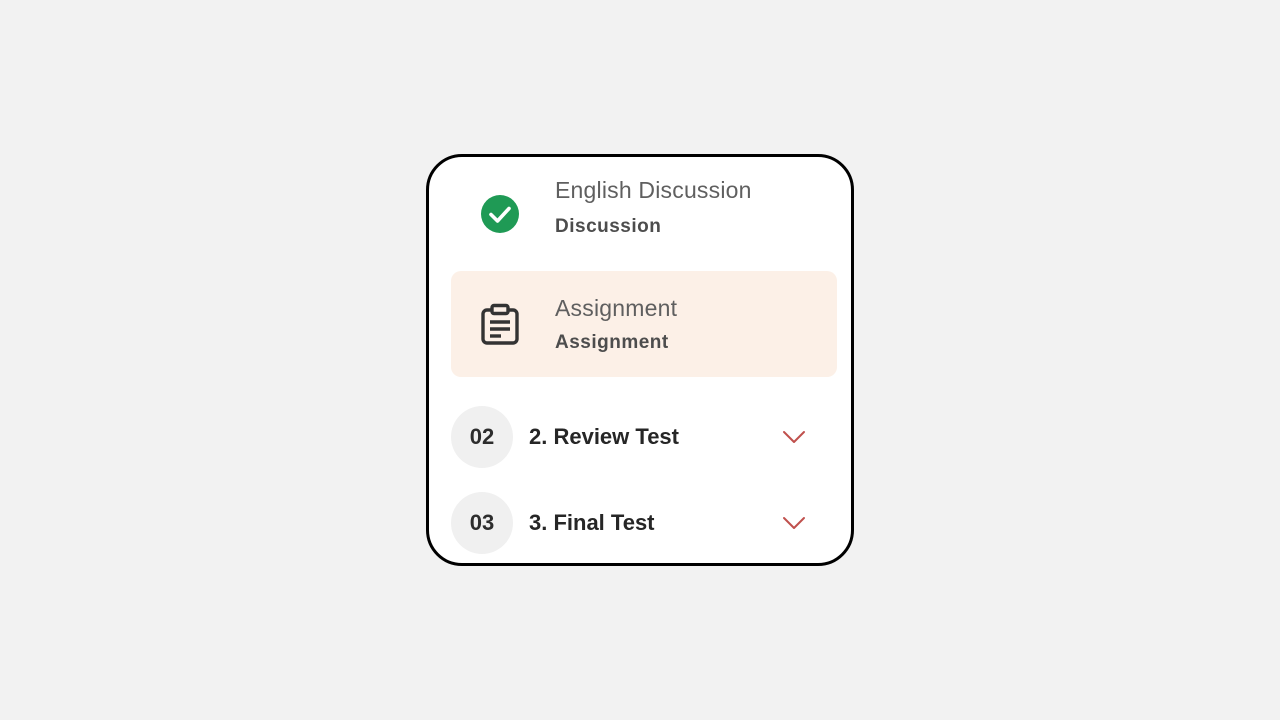 Image resolution: width=1280 pixels, height=720 pixels. I want to click on lesson-type: Discussion, so click(608, 226).